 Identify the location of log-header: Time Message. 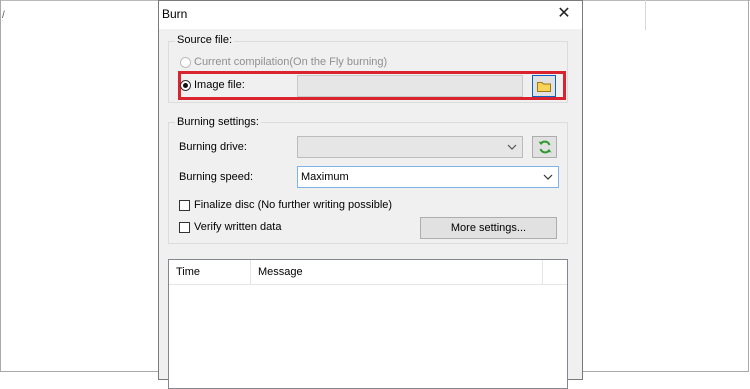
(368, 272).